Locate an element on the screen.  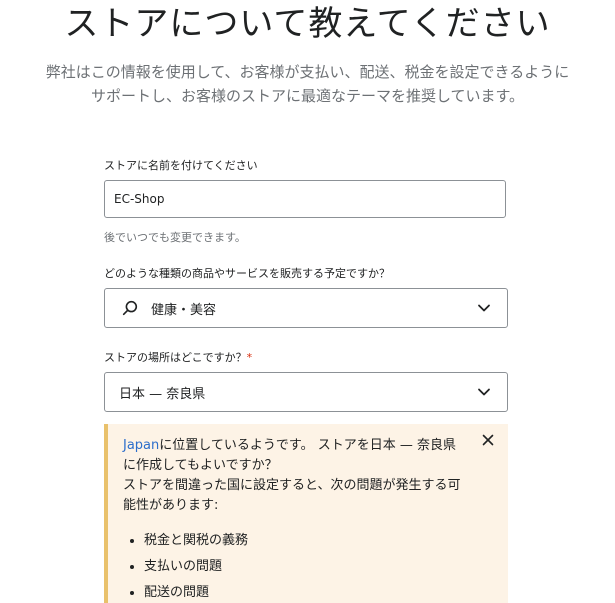
category-label: どのような種類の商品やサービスを販売する予定ですか？ is located at coordinates (247, 273).